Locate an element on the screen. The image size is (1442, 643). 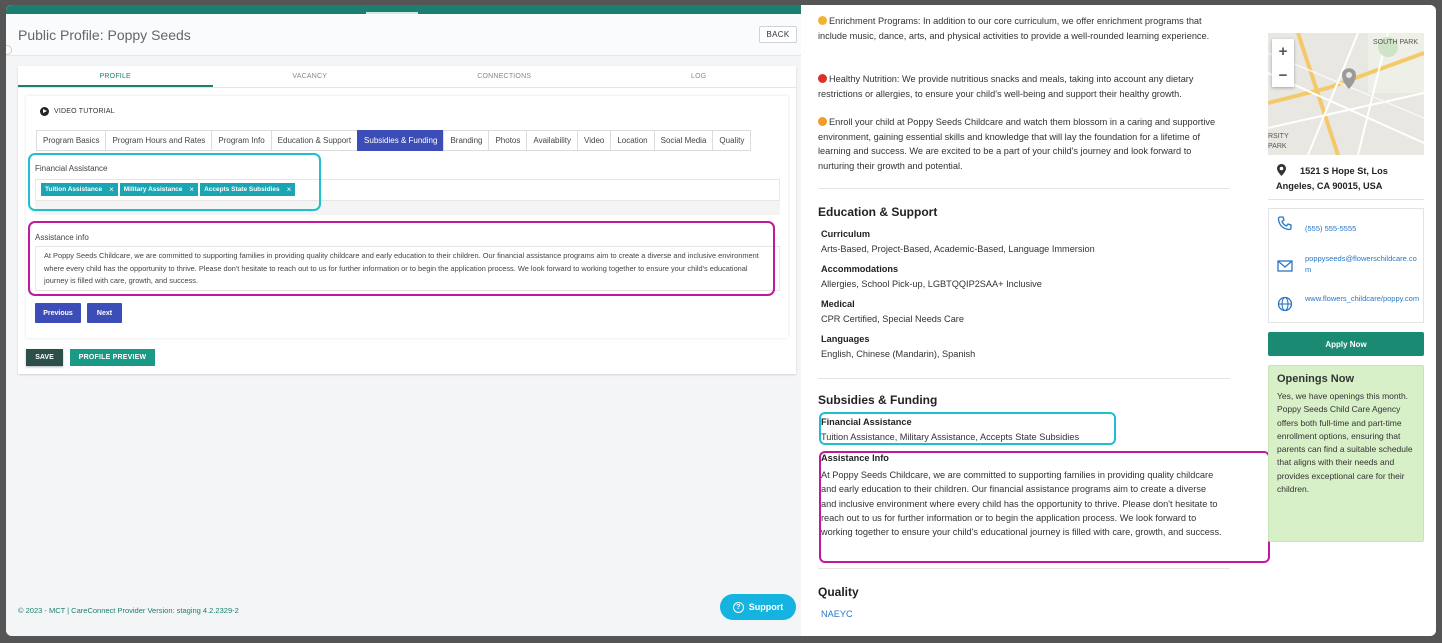
support-button: ? Support is located at coordinates (758, 607).